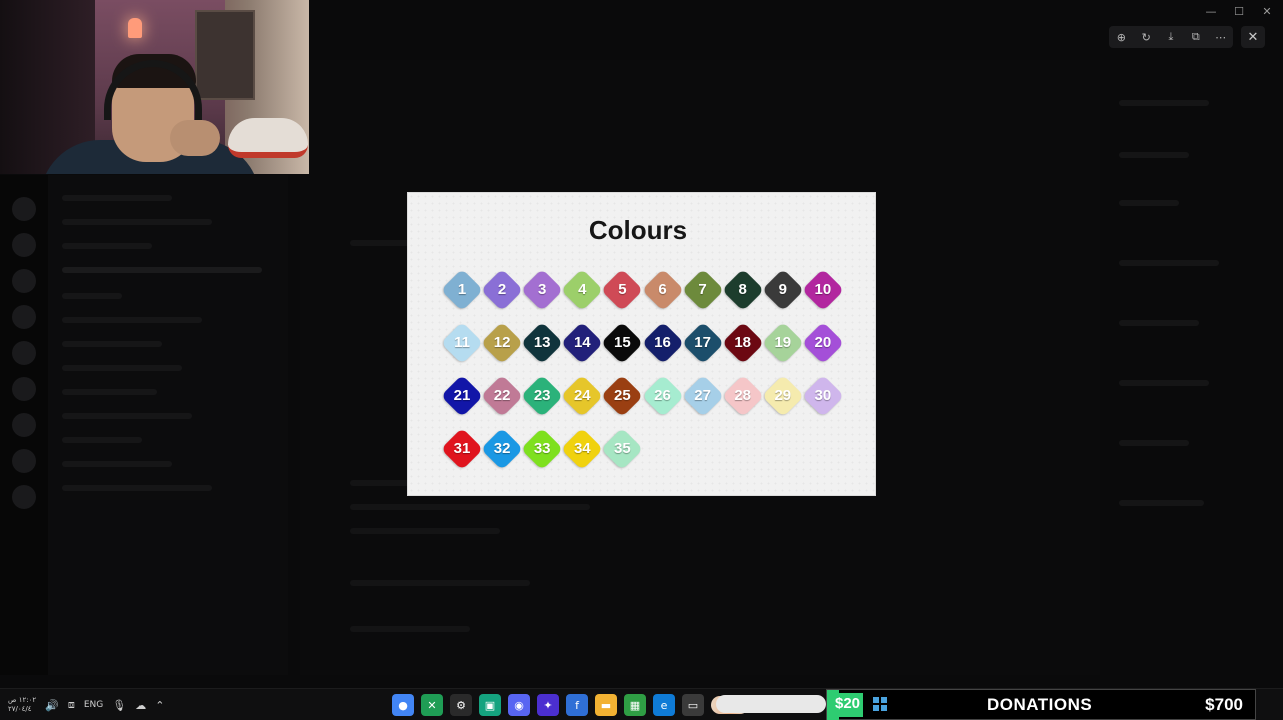  Describe the element at coordinates (22, 705) in the screenshot. I see `clock: ١٢:٠٢ ص ٢٧/٠٤/٤` at that location.